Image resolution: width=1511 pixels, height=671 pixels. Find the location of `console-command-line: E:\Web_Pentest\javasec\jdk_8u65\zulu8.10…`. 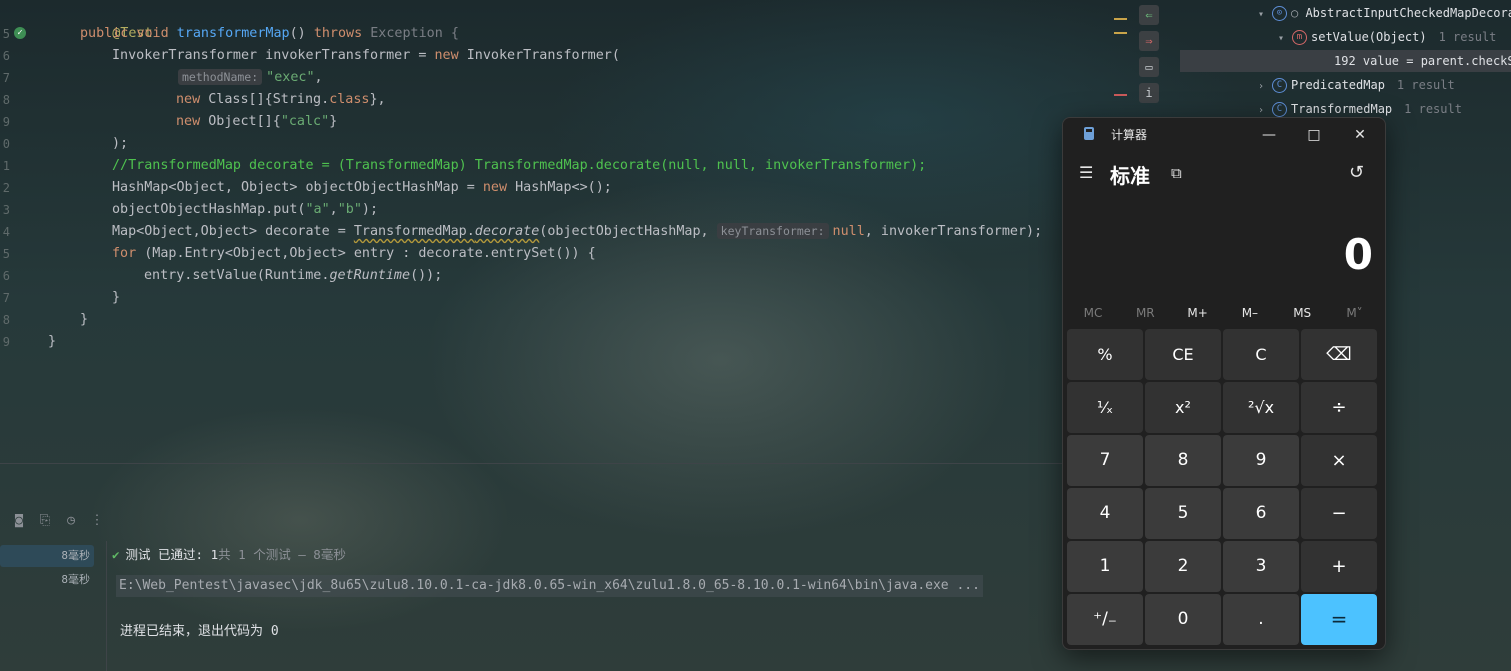

console-command-line: E:\Web_Pentest\javasec\jdk_8u65\zulu8.10… is located at coordinates (549, 586).